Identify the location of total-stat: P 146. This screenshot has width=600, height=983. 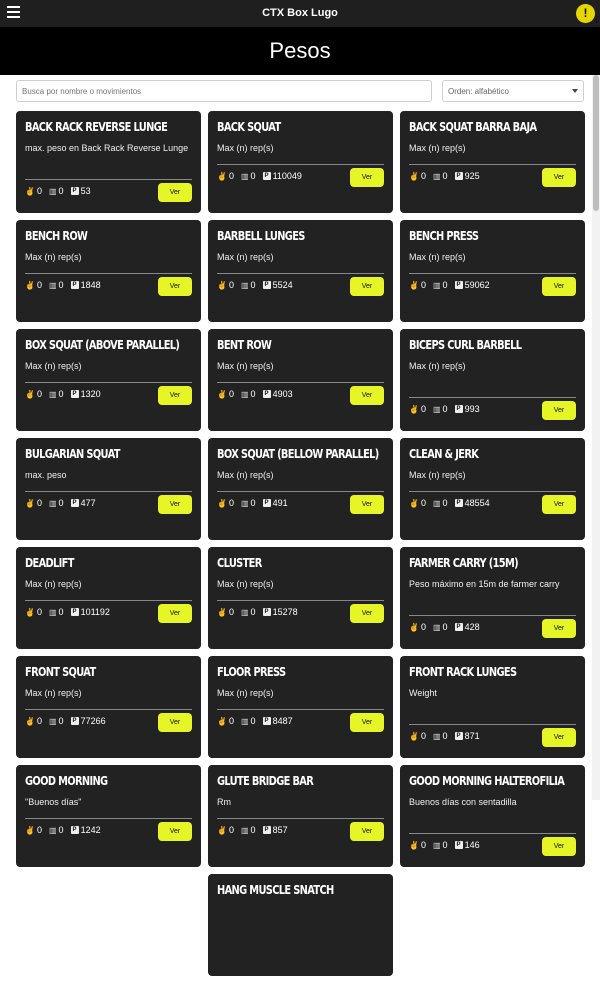
(467, 845).